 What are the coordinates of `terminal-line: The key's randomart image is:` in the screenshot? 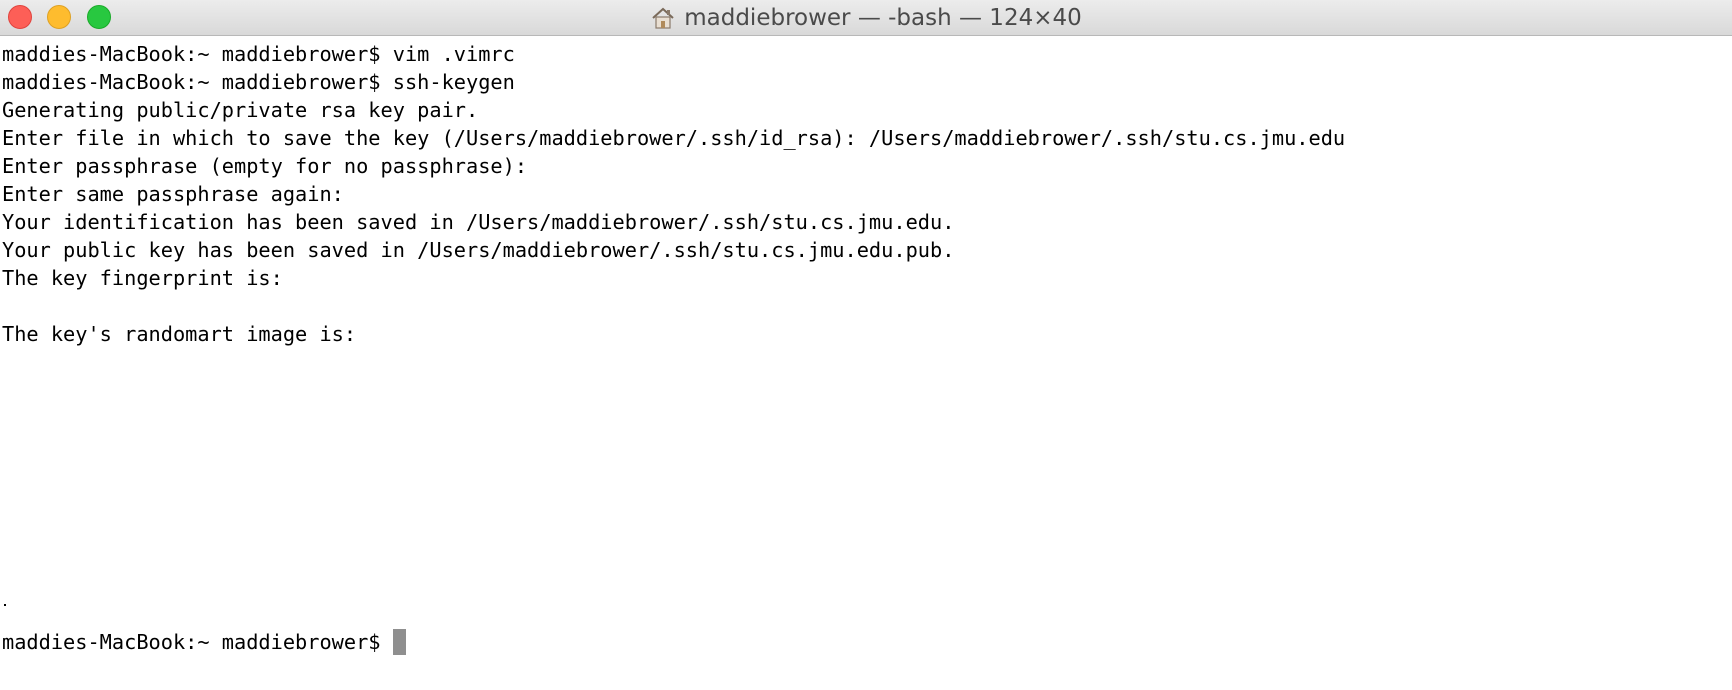 It's located at (179, 334).